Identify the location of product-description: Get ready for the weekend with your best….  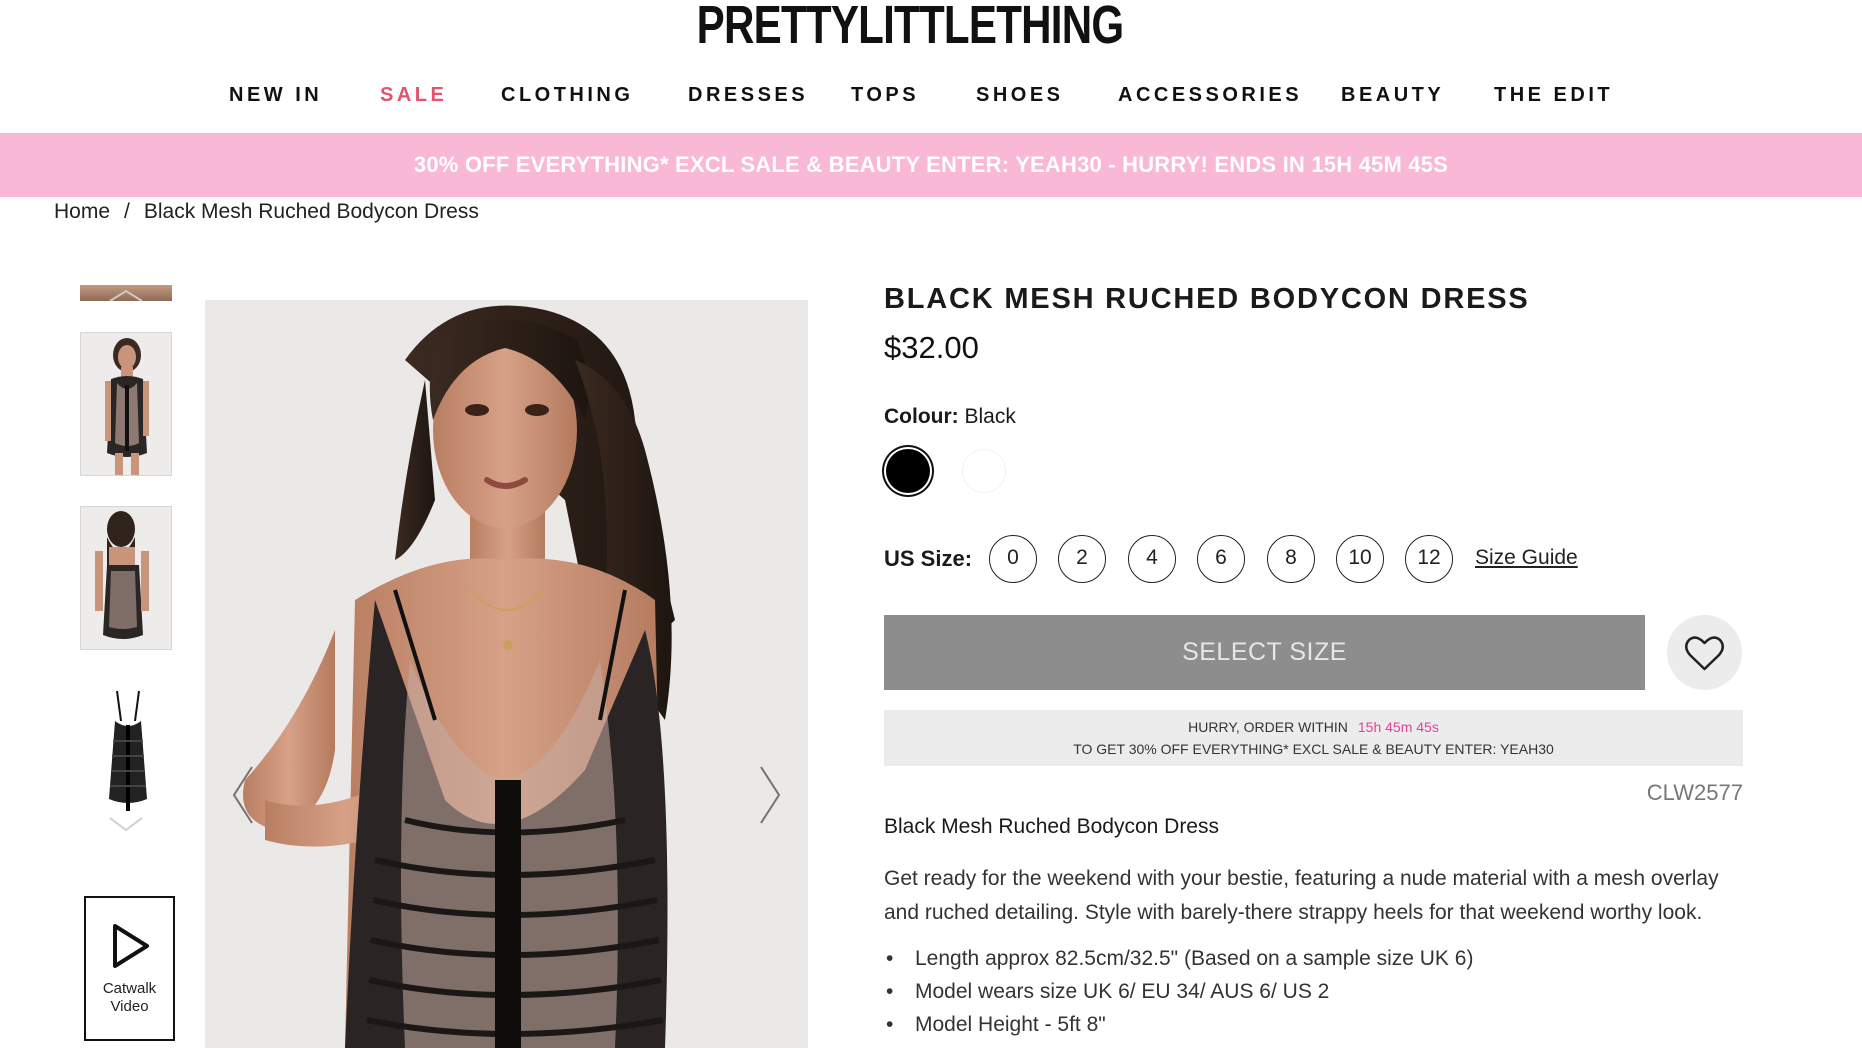
(1301, 895).